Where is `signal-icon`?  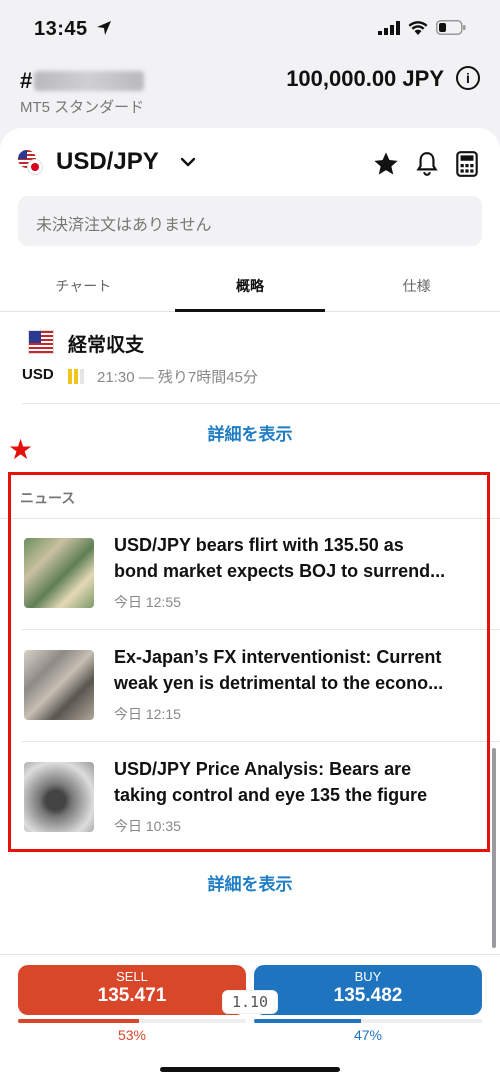
signal-icon is located at coordinates (389, 27).